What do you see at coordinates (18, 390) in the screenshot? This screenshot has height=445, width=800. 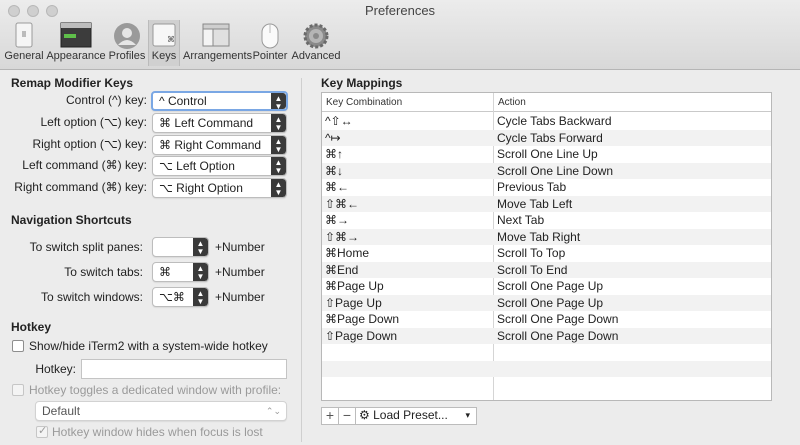 I see `dedicated-window-checkbox` at bounding box center [18, 390].